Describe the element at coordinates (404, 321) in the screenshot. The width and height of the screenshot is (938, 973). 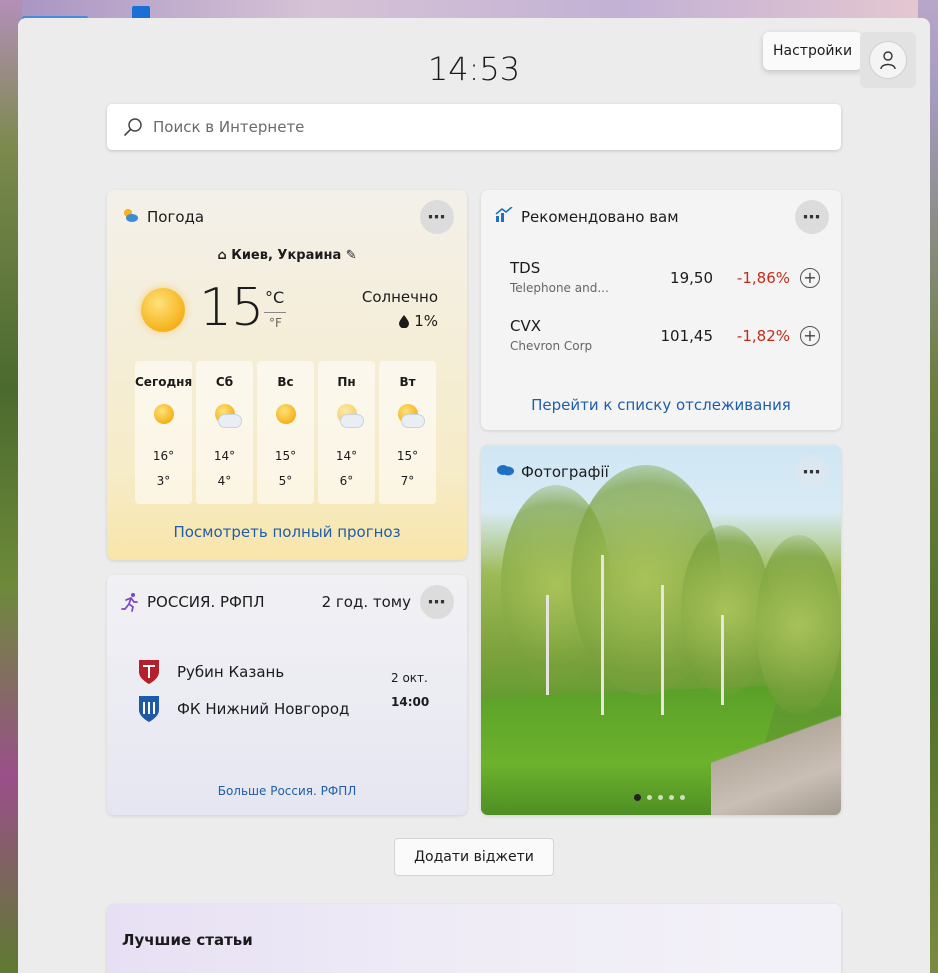
I see `raindrop-icon` at that location.